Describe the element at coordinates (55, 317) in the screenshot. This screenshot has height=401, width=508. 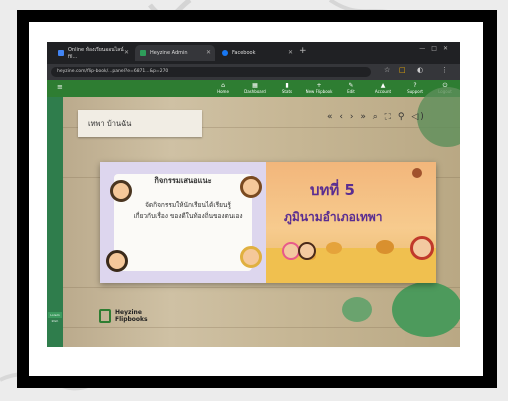
I see `sidebar-badge: Lorem Imm` at that location.